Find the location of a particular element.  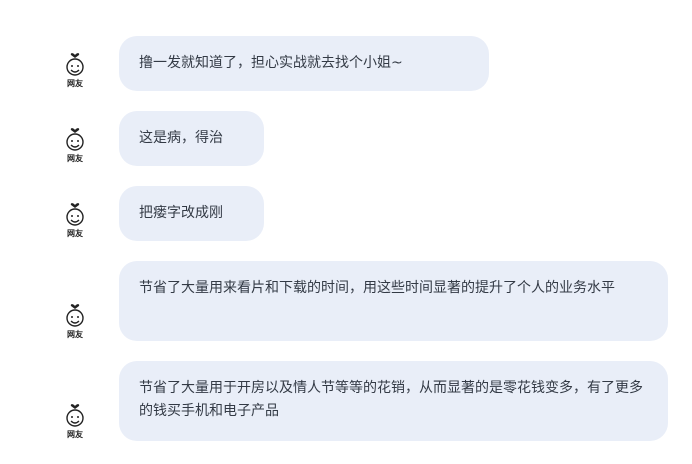

message-bubble: 把瘘字改成刚 is located at coordinates (191, 213).